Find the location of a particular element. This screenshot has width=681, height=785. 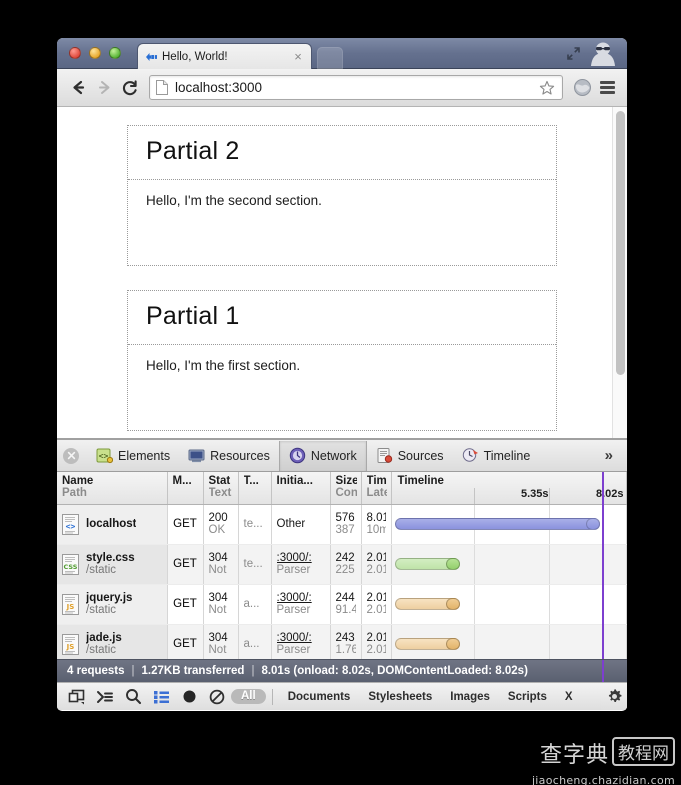

page-scrollbar is located at coordinates (619, 272).